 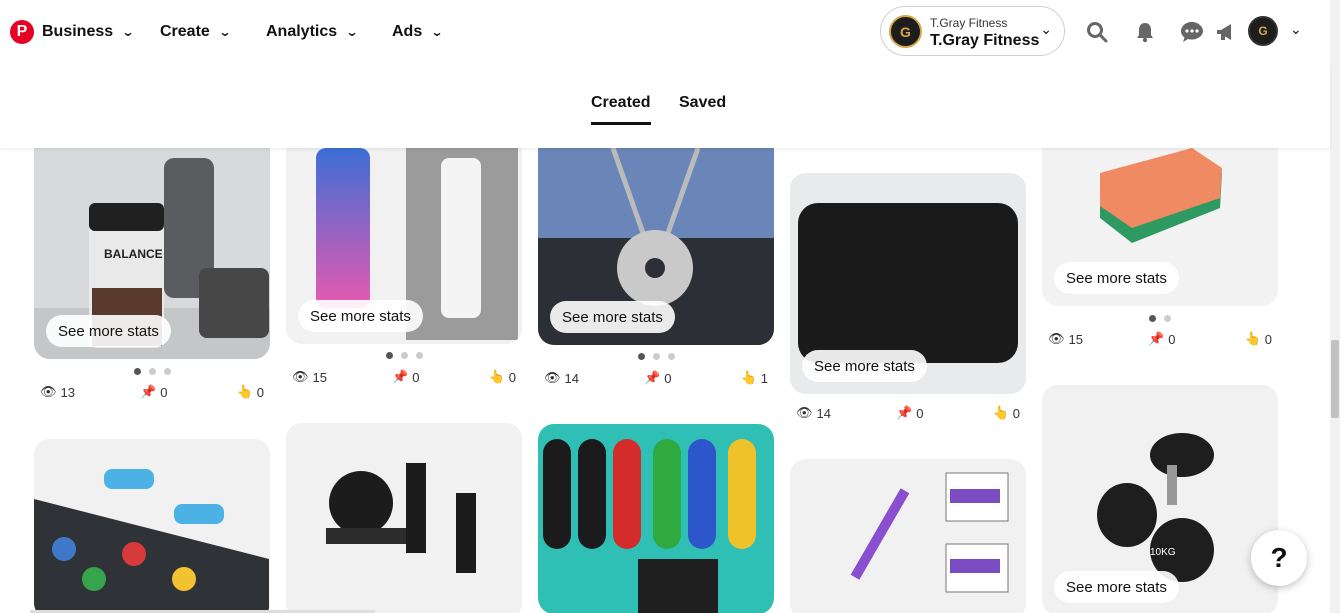 I want to click on clicks-count: 1, so click(x=764, y=378).